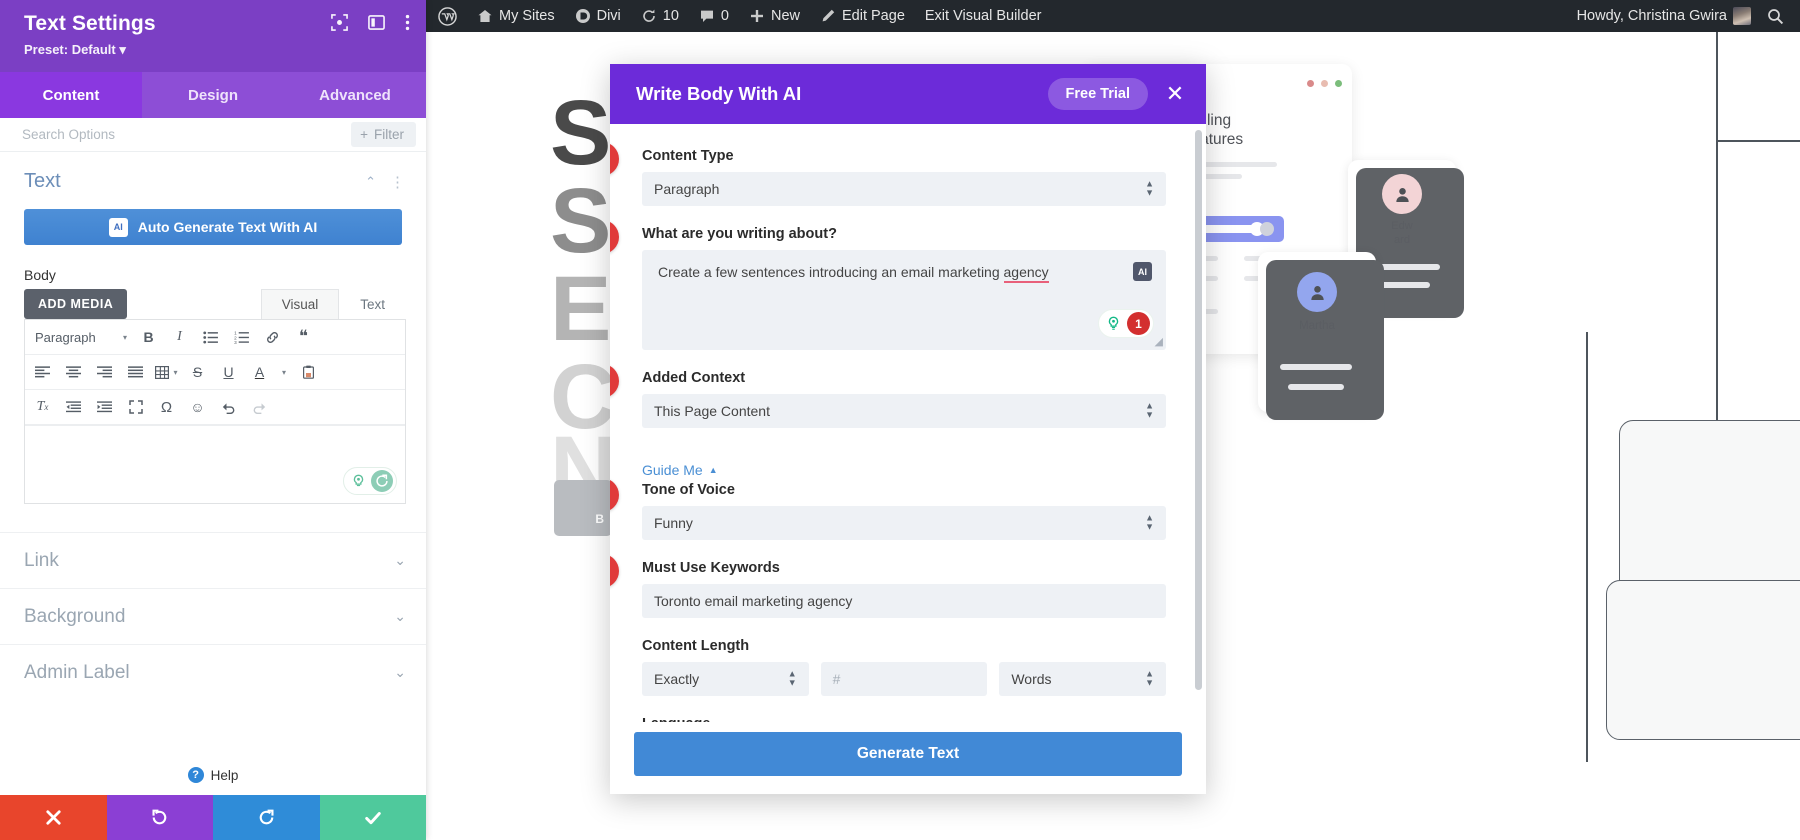 This screenshot has height=840, width=1800. I want to click on adminbar-exit-visual-builder: Exit Visual Builder, so click(983, 16).